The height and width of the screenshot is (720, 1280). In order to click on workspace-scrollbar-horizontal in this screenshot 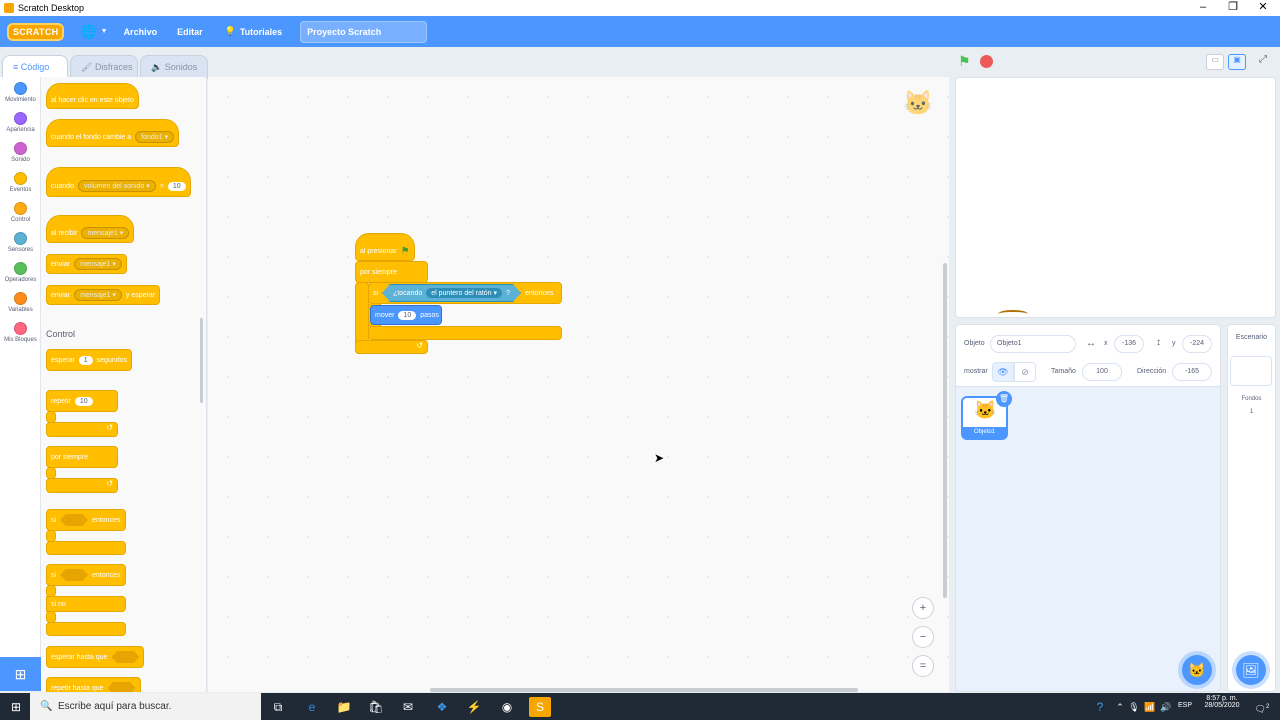, I will do `click(644, 690)`.